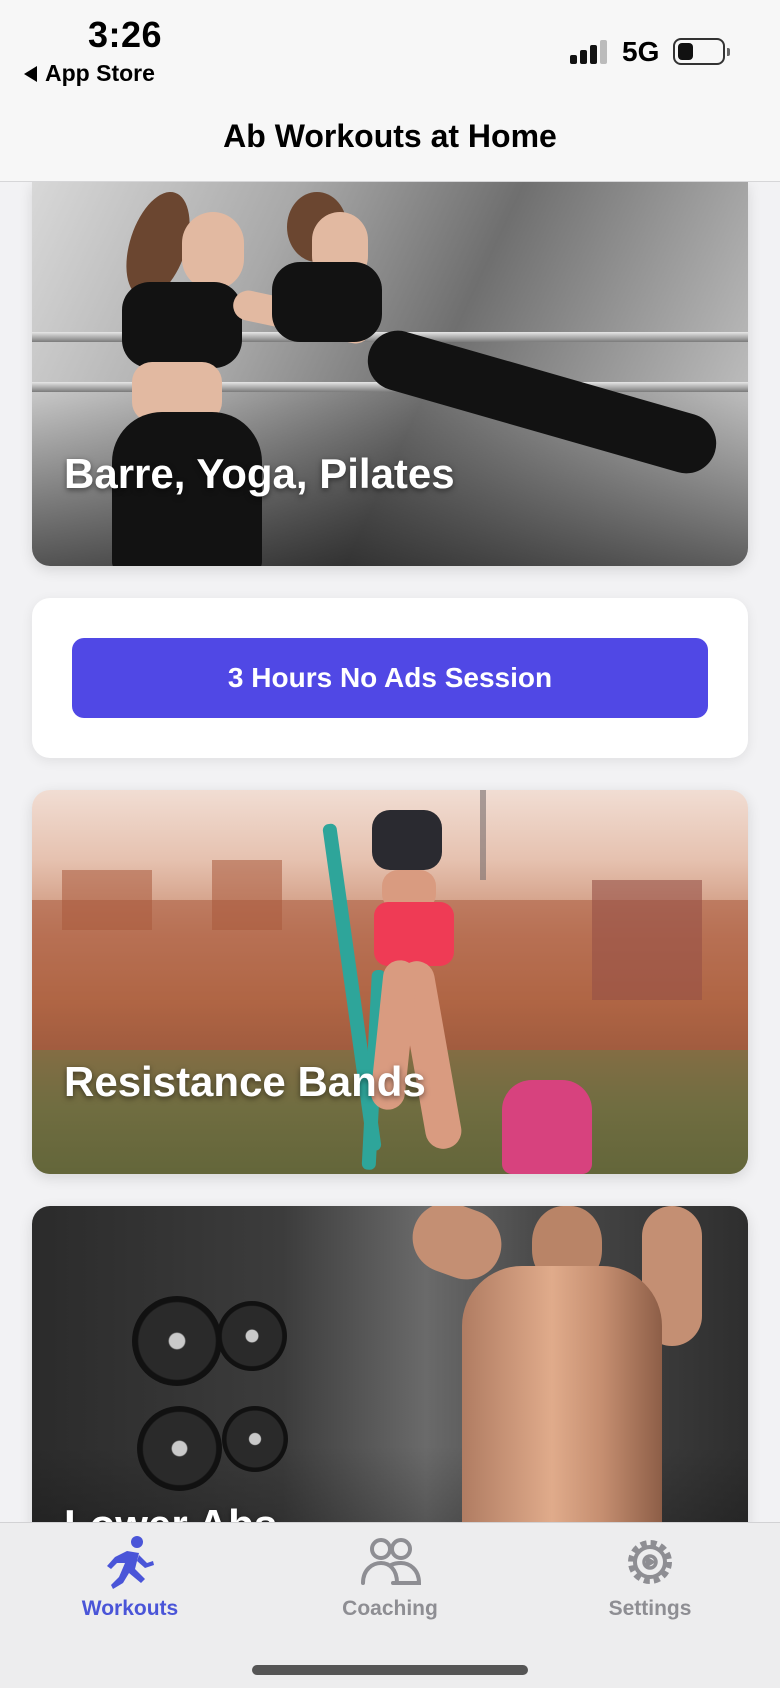  Describe the element at coordinates (390, 1608) in the screenshot. I see `tab-coaching-label: Coaching` at that location.